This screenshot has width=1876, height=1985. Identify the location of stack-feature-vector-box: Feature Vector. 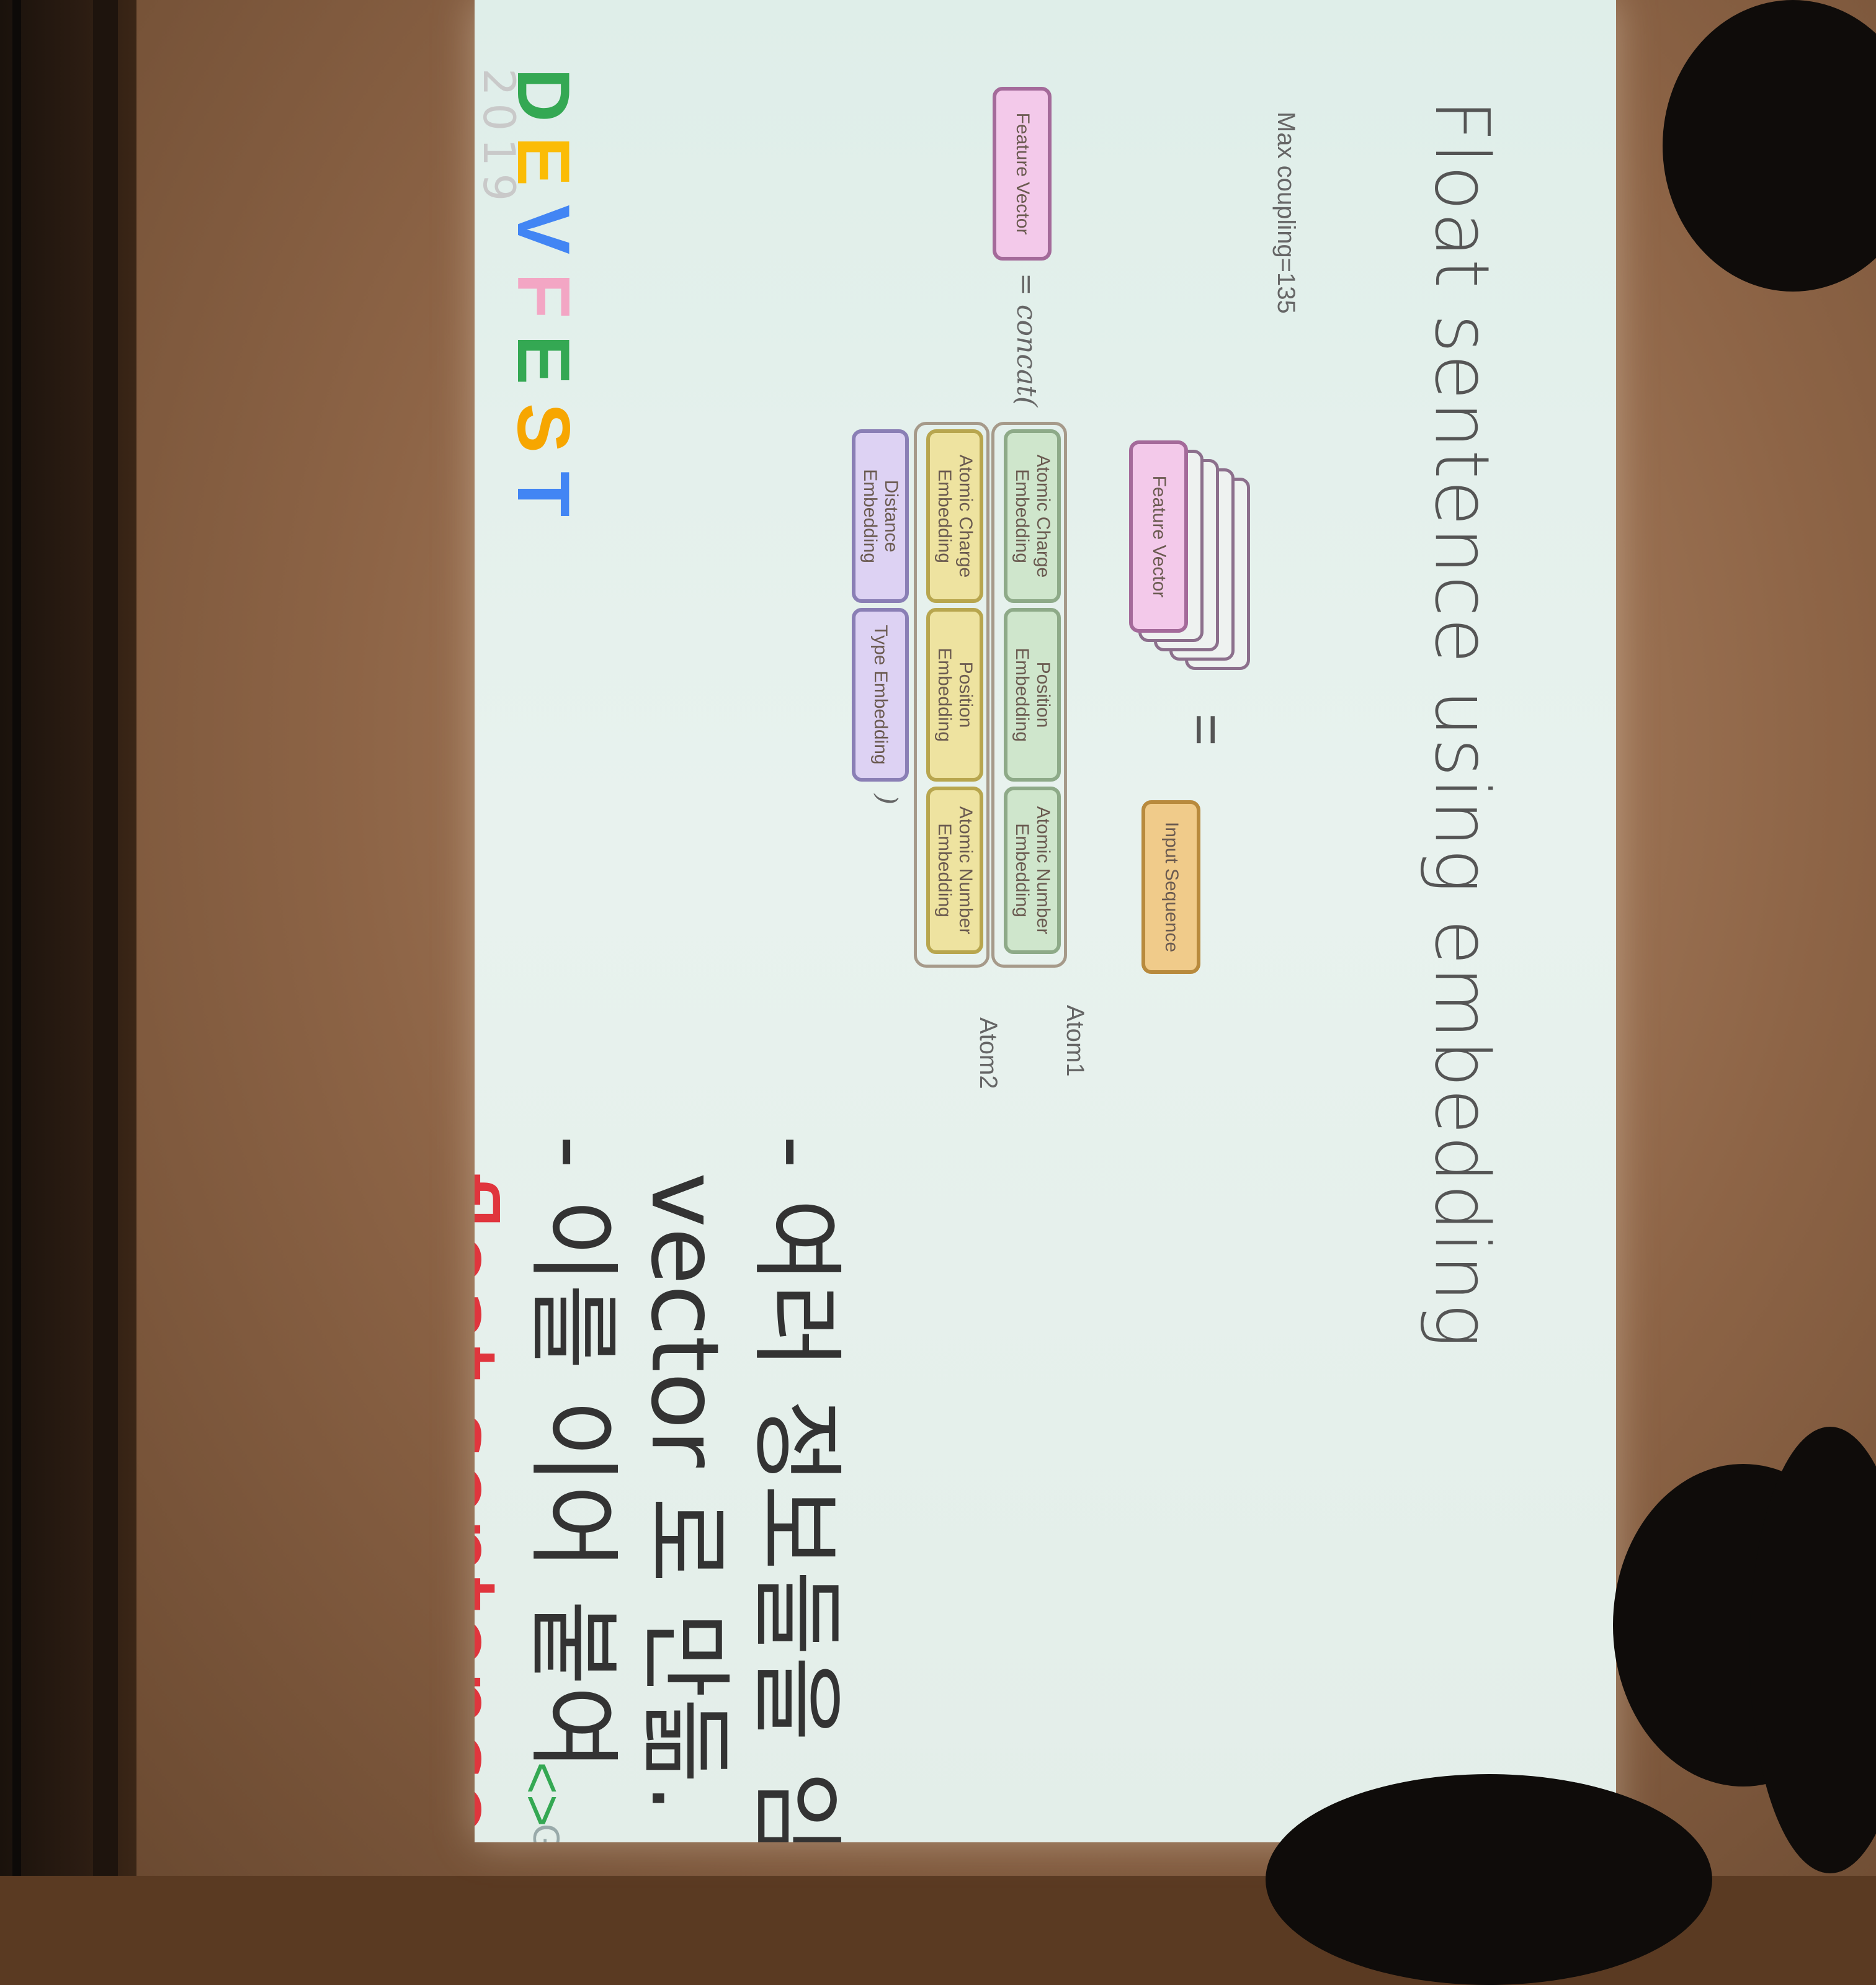
(1158, 537).